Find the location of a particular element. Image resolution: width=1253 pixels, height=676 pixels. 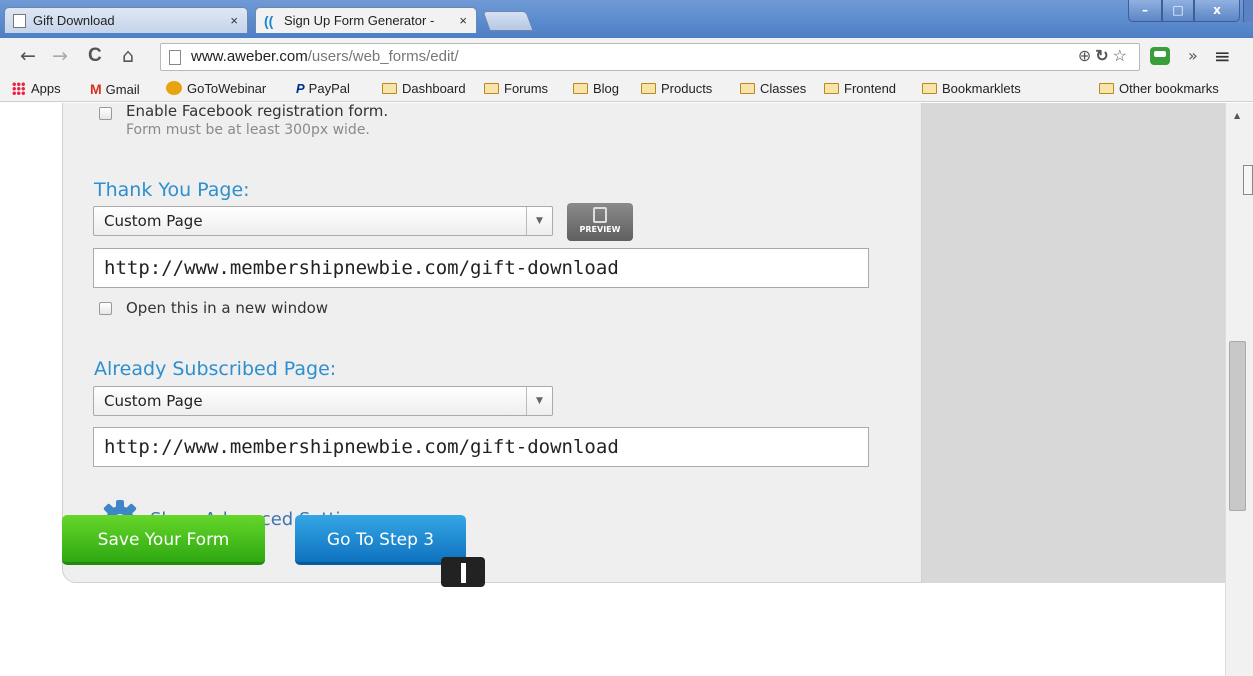

bookmark-gotowebinar: GoToWebinar is located at coordinates (216, 89).